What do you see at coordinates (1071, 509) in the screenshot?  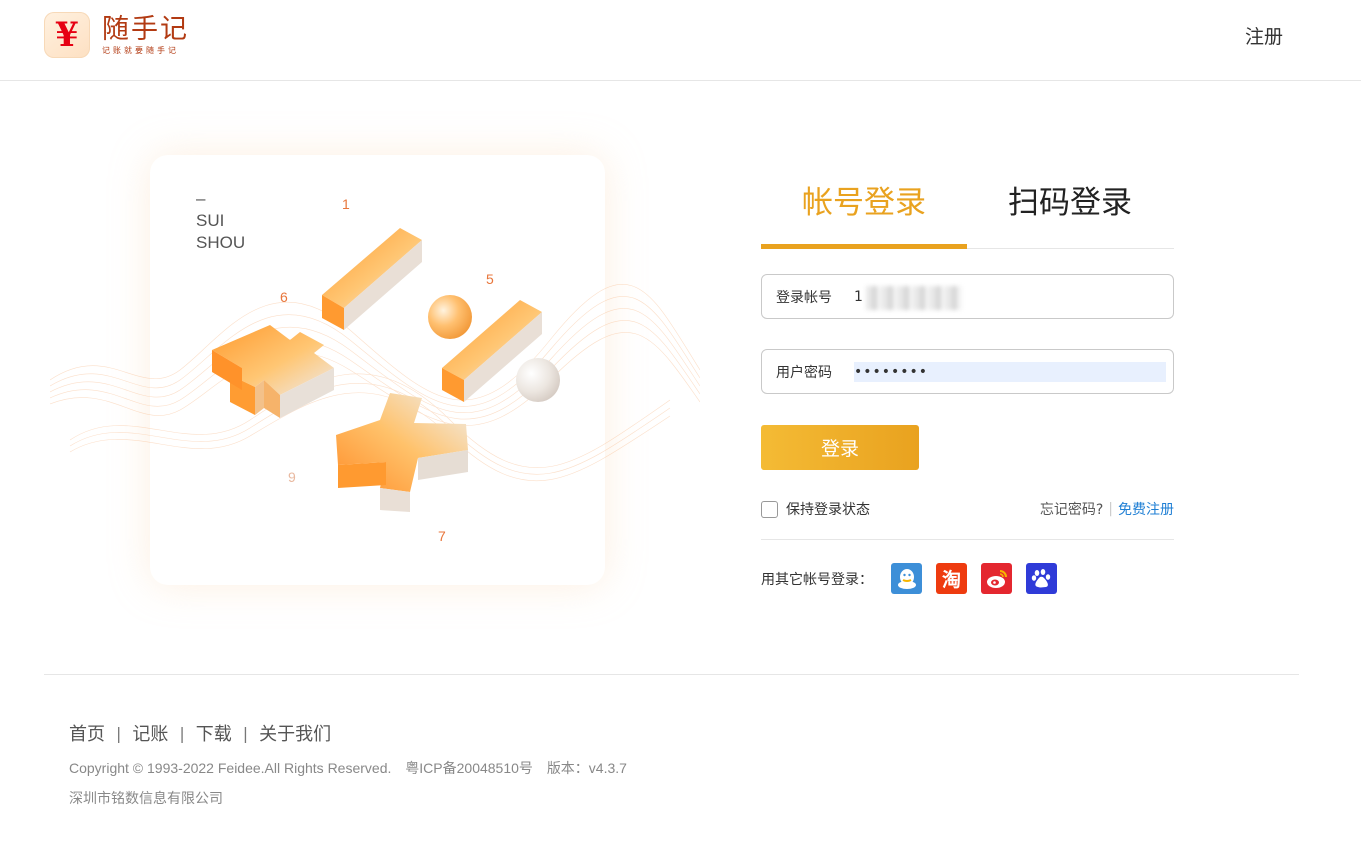 I see `forgot-password-link: 忘记密码?` at bounding box center [1071, 509].